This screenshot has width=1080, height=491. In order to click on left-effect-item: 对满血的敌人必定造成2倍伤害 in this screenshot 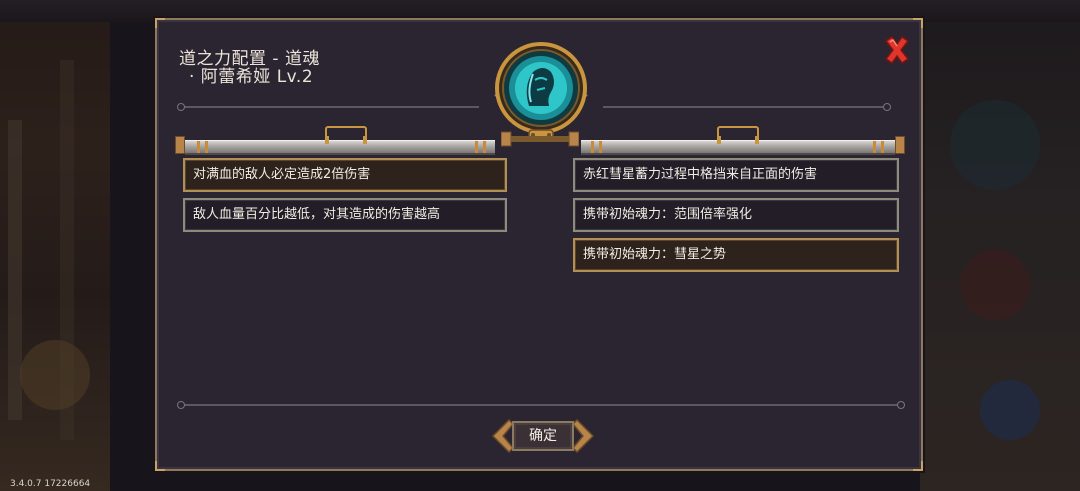, I will do `click(345, 175)`.